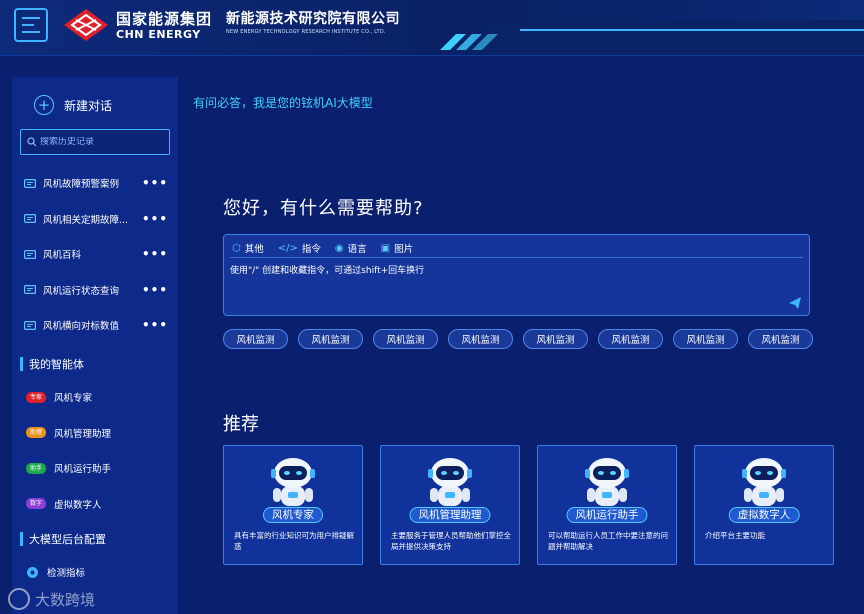 This screenshot has width=864, height=614. What do you see at coordinates (164, 19) in the screenshot?
I see `brand-name-cn: 国家能源集团` at bounding box center [164, 19].